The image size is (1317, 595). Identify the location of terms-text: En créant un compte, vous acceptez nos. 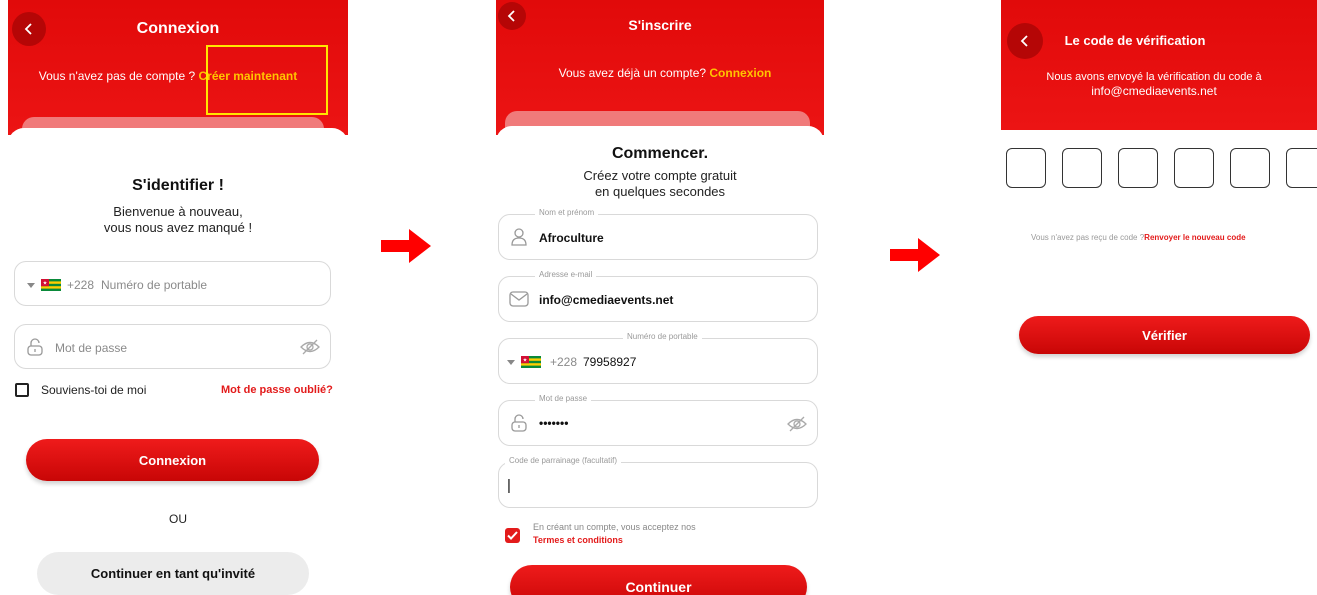
(614, 527).